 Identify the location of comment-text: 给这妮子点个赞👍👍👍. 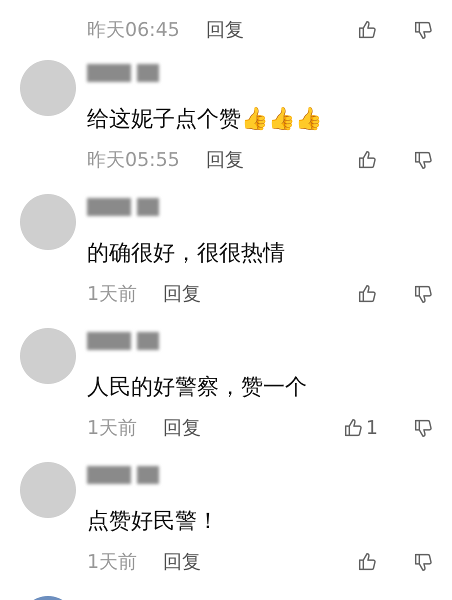
(205, 120).